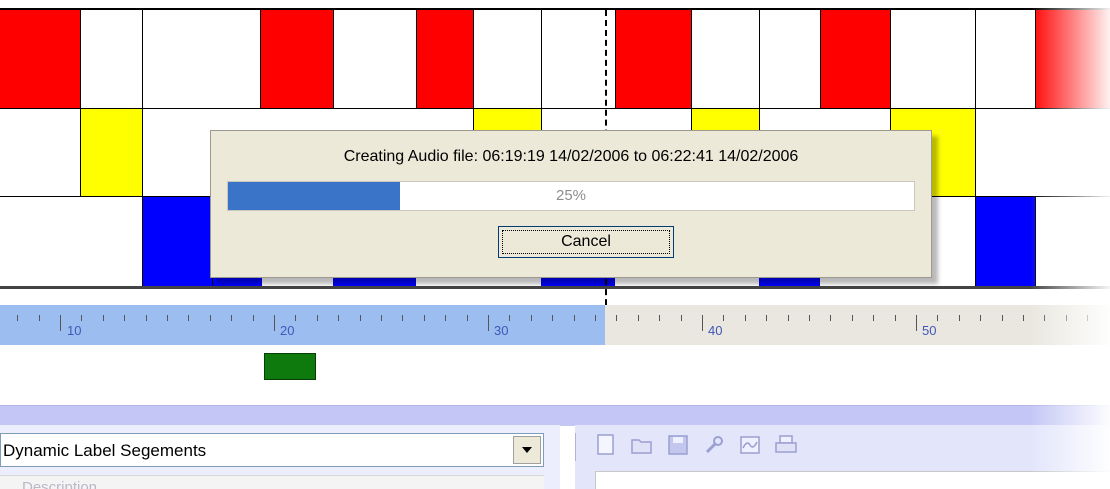 This screenshot has width=1110, height=489. Describe the element at coordinates (501, 330) in the screenshot. I see `ruler-label: 30` at that location.